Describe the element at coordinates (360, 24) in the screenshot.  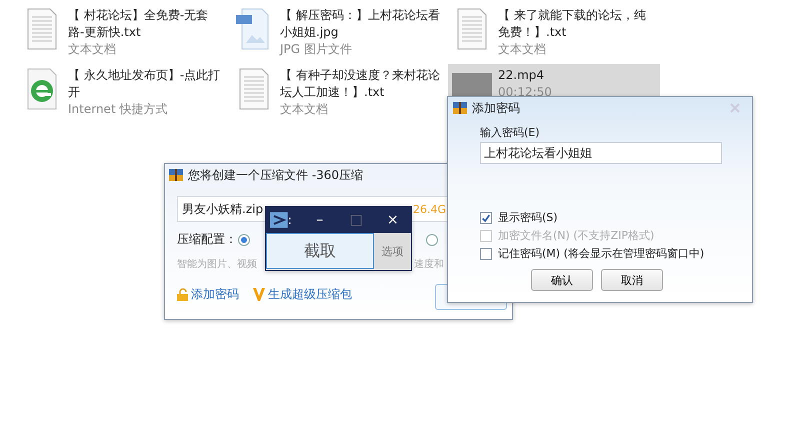
I see `file-name: 【 解压密码：】上村花论坛看小姐姐.jpg` at that location.